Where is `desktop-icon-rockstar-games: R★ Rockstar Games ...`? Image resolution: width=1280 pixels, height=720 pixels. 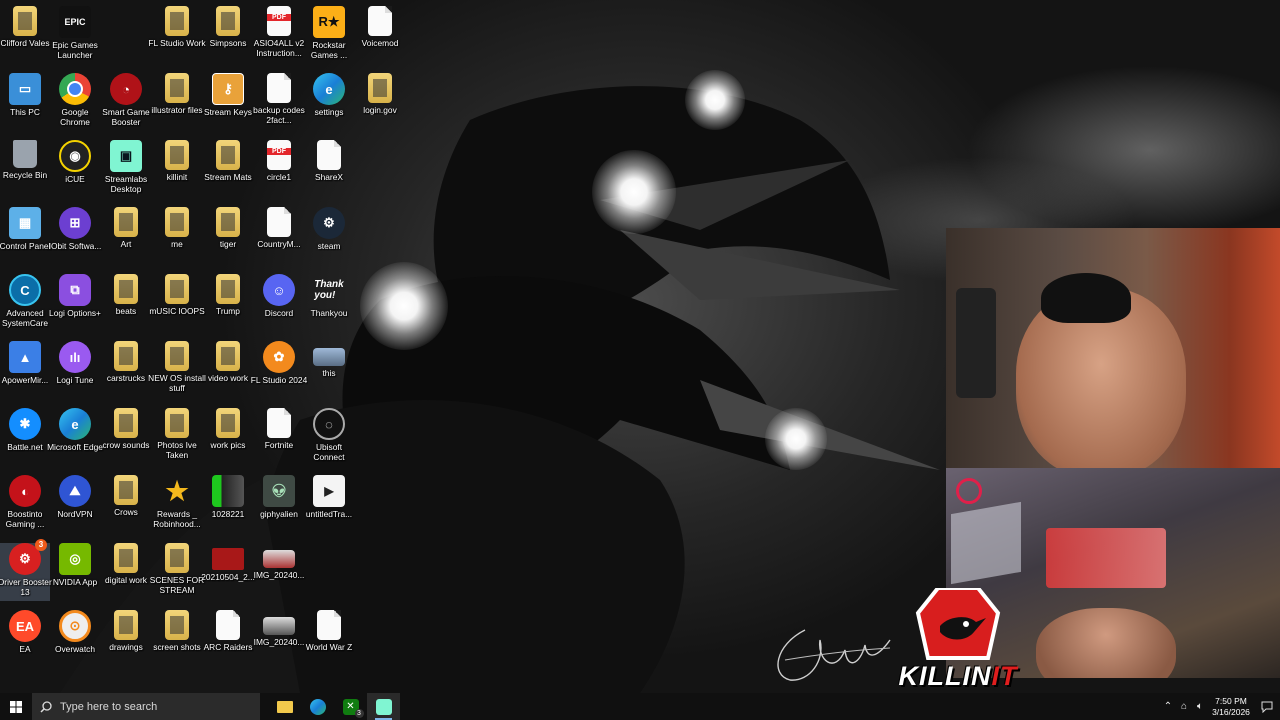 desktop-icon-rockstar-games: R★ Rockstar Games ... is located at coordinates (329, 39).